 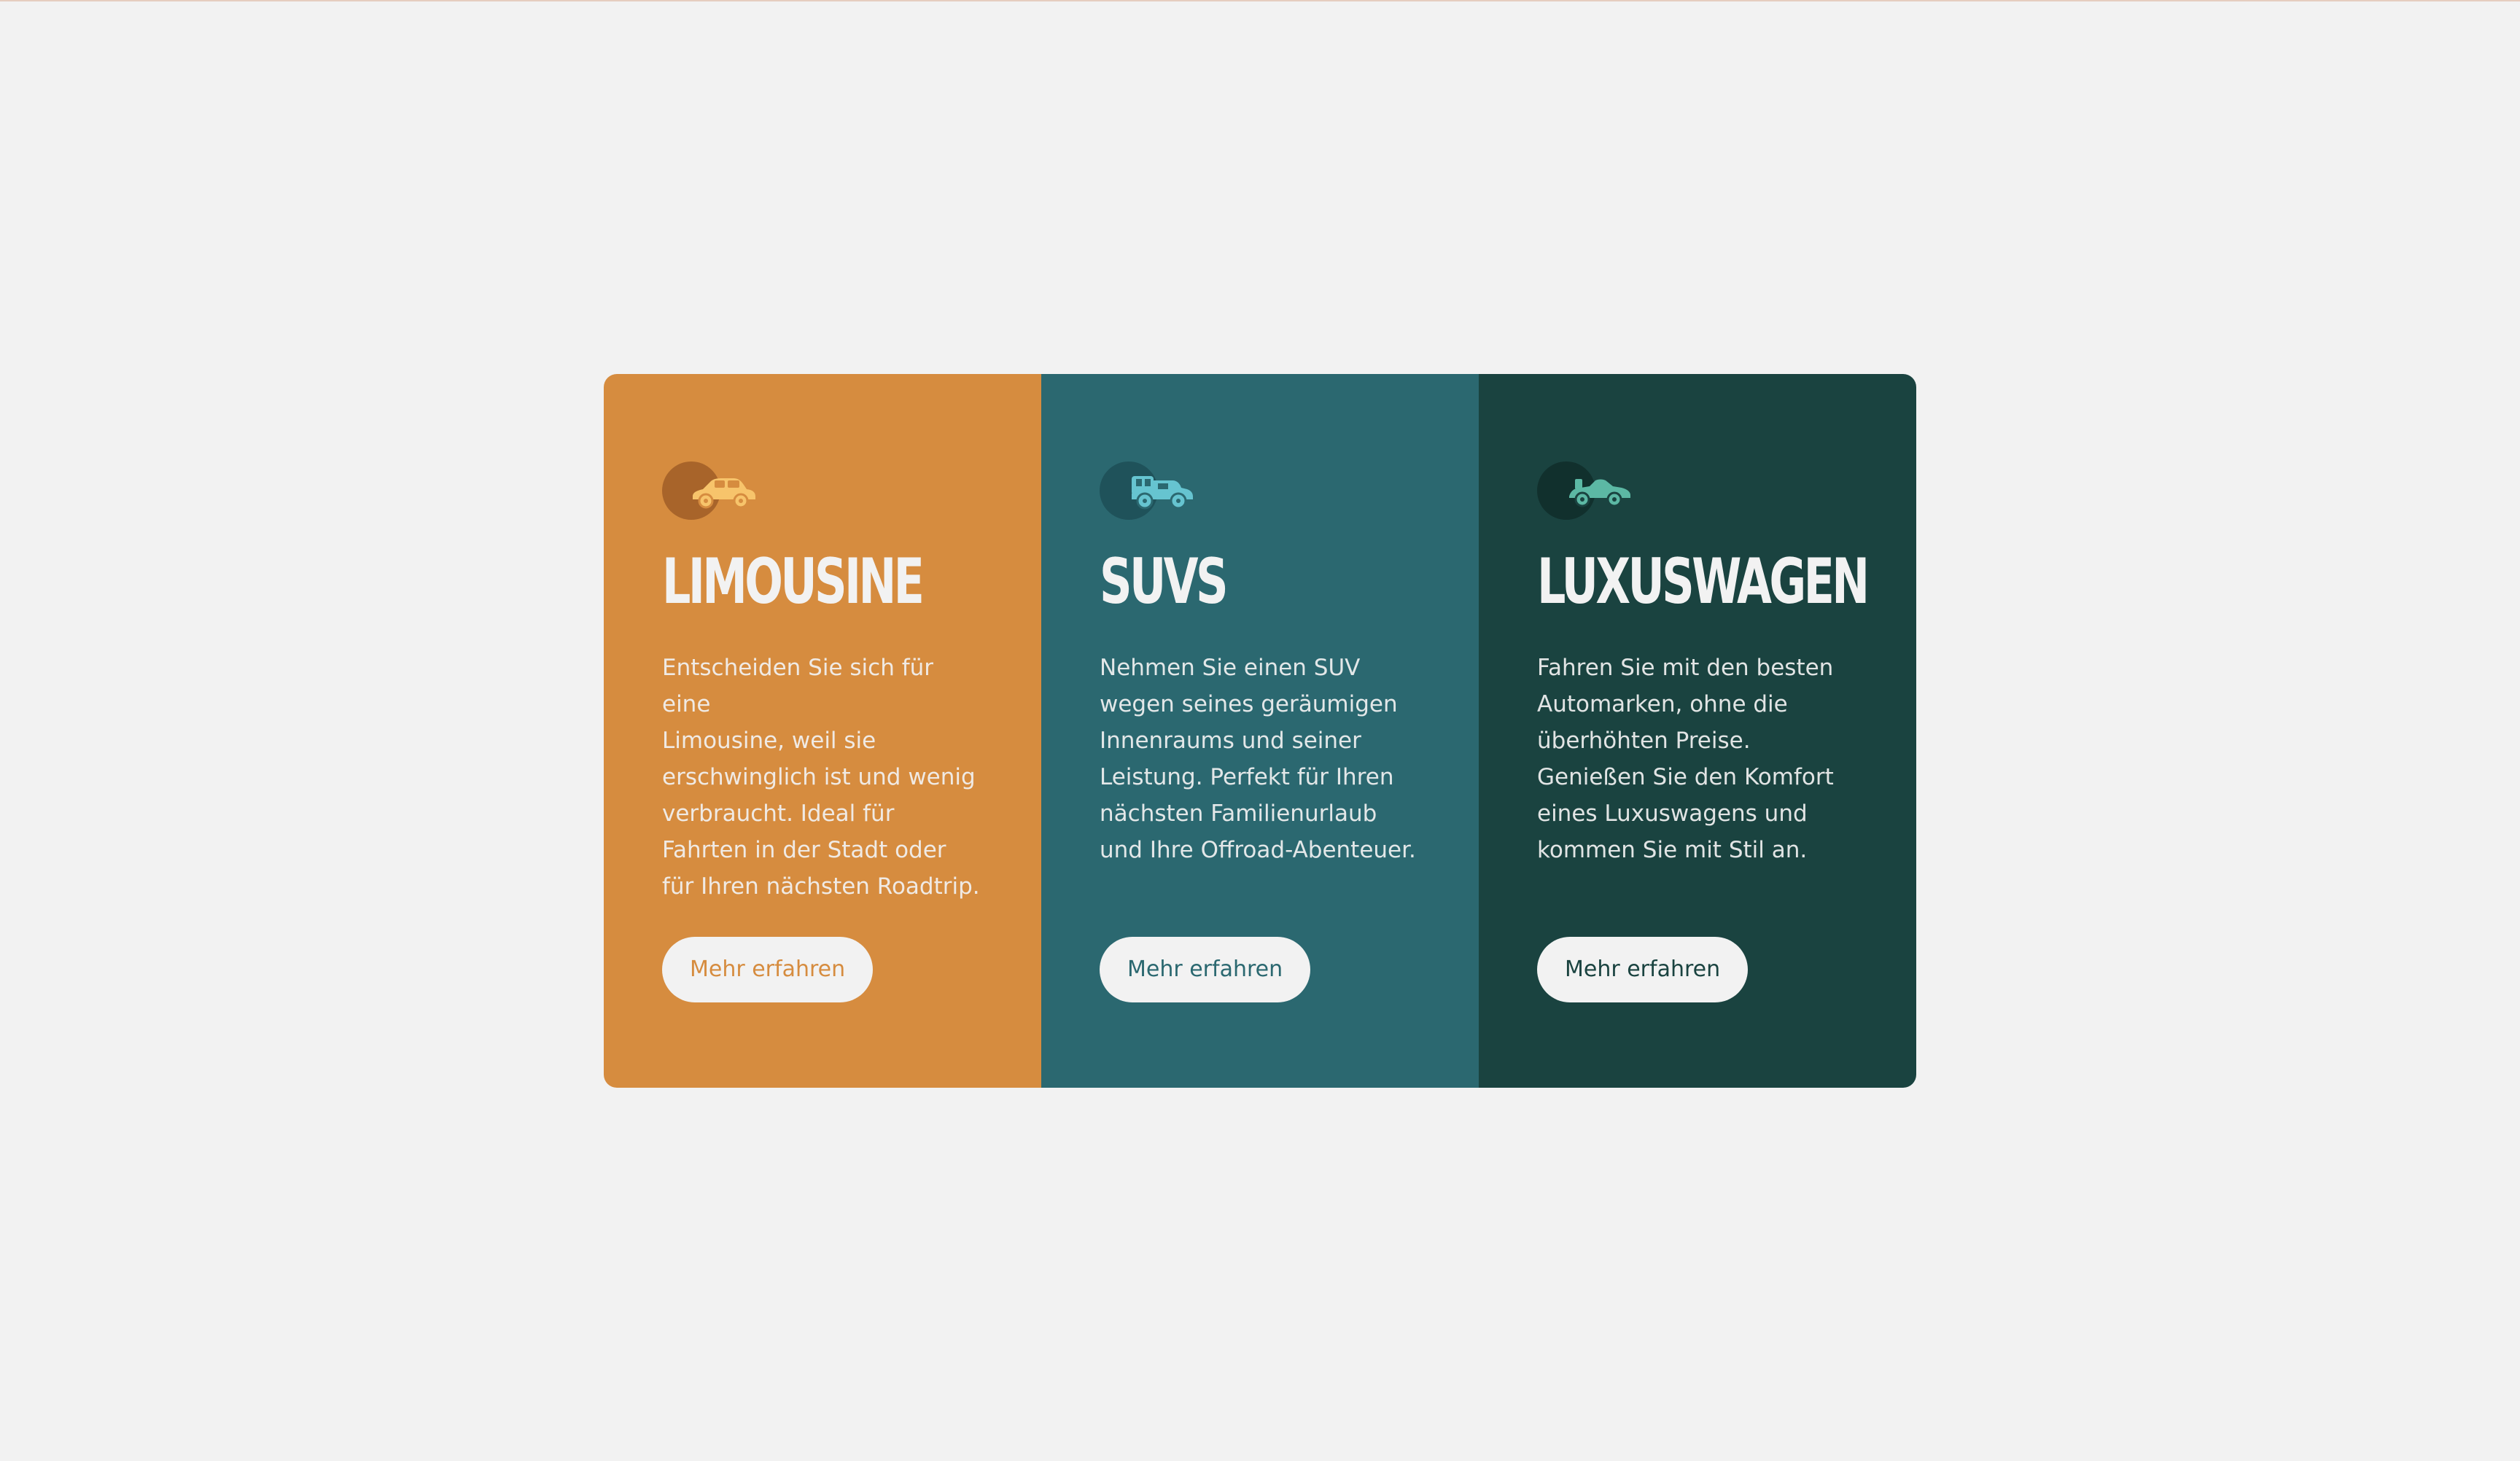 What do you see at coordinates (724, 493) in the screenshot?
I see `sedan-car-icon` at bounding box center [724, 493].